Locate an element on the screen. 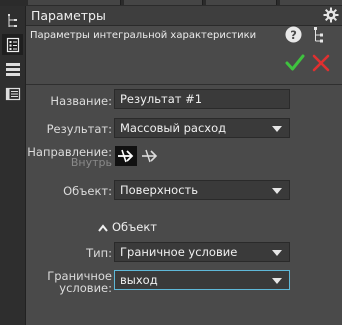 The image size is (342, 325). direction-inward-button is located at coordinates (126, 156).